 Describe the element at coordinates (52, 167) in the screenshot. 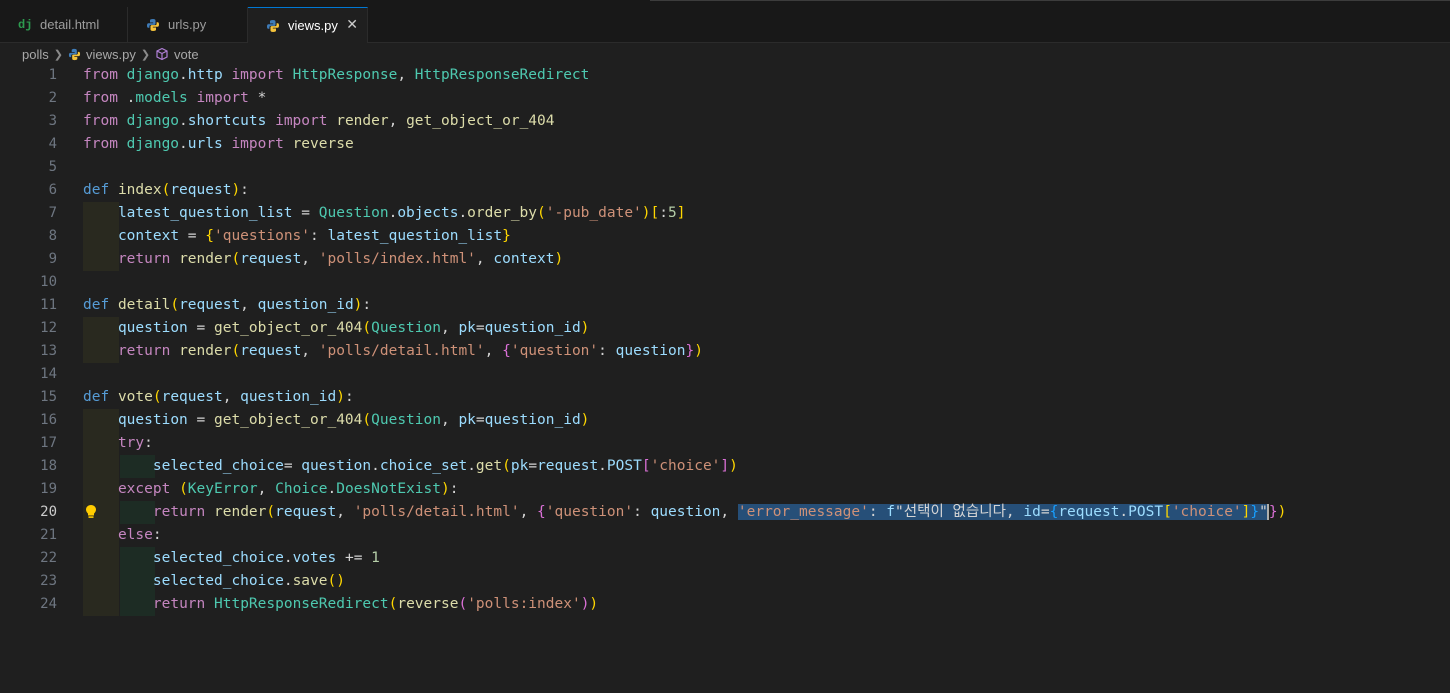

I see `line-number: 5` at that location.